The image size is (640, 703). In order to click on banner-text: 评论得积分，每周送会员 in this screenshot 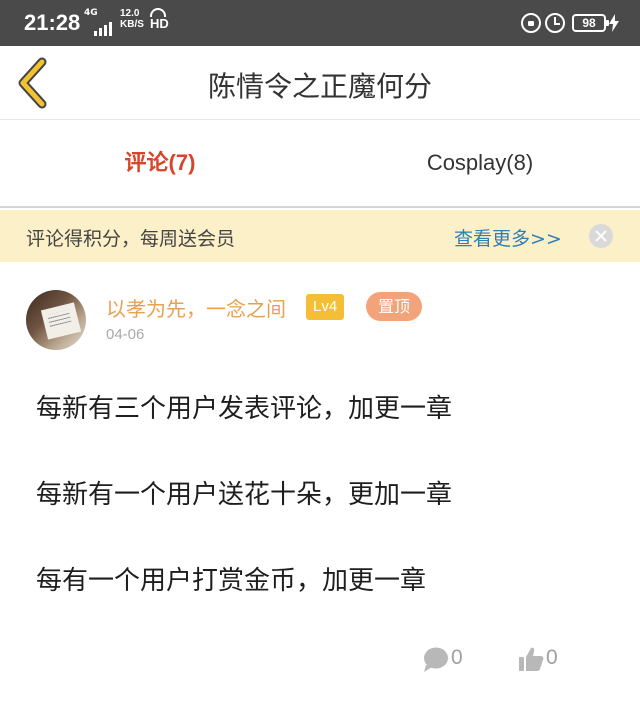, I will do `click(131, 239)`.